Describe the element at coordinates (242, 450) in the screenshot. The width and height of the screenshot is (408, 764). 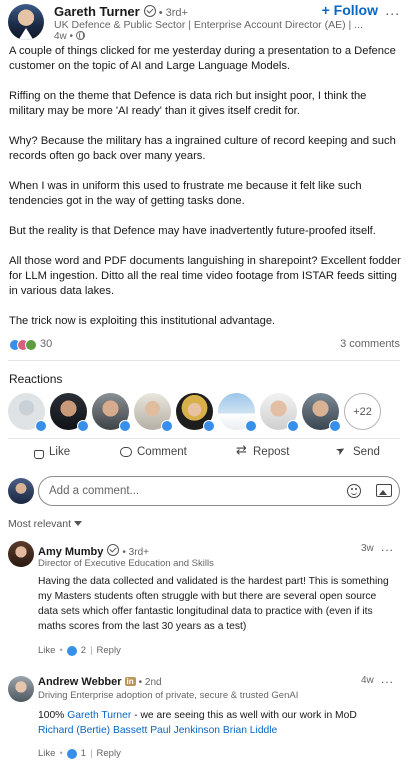
I see `repost-icon` at that location.